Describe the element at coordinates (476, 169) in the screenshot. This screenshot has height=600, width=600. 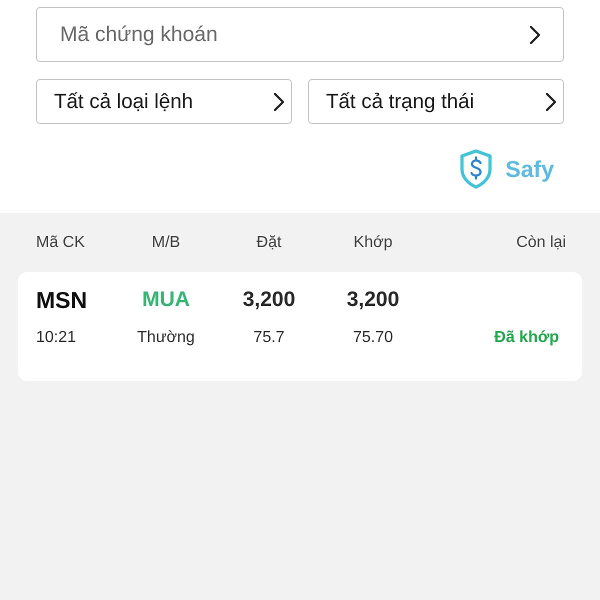
I see `shield-dollar-icon` at that location.